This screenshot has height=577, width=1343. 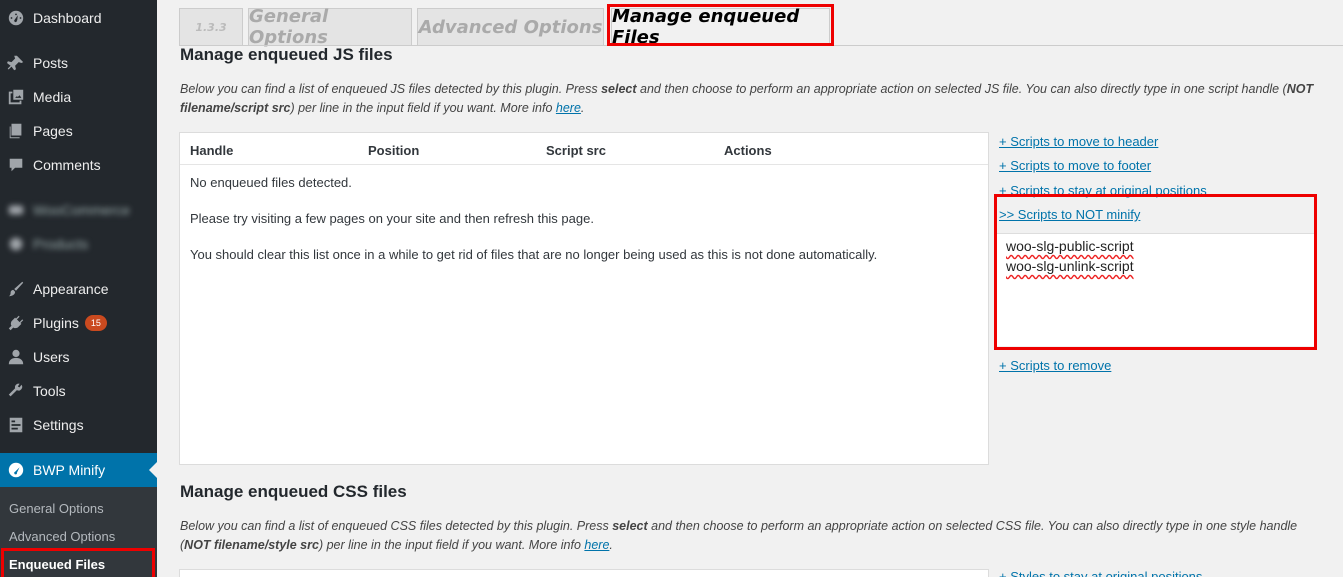 I want to click on table-header-divider, so click(x=584, y=164).